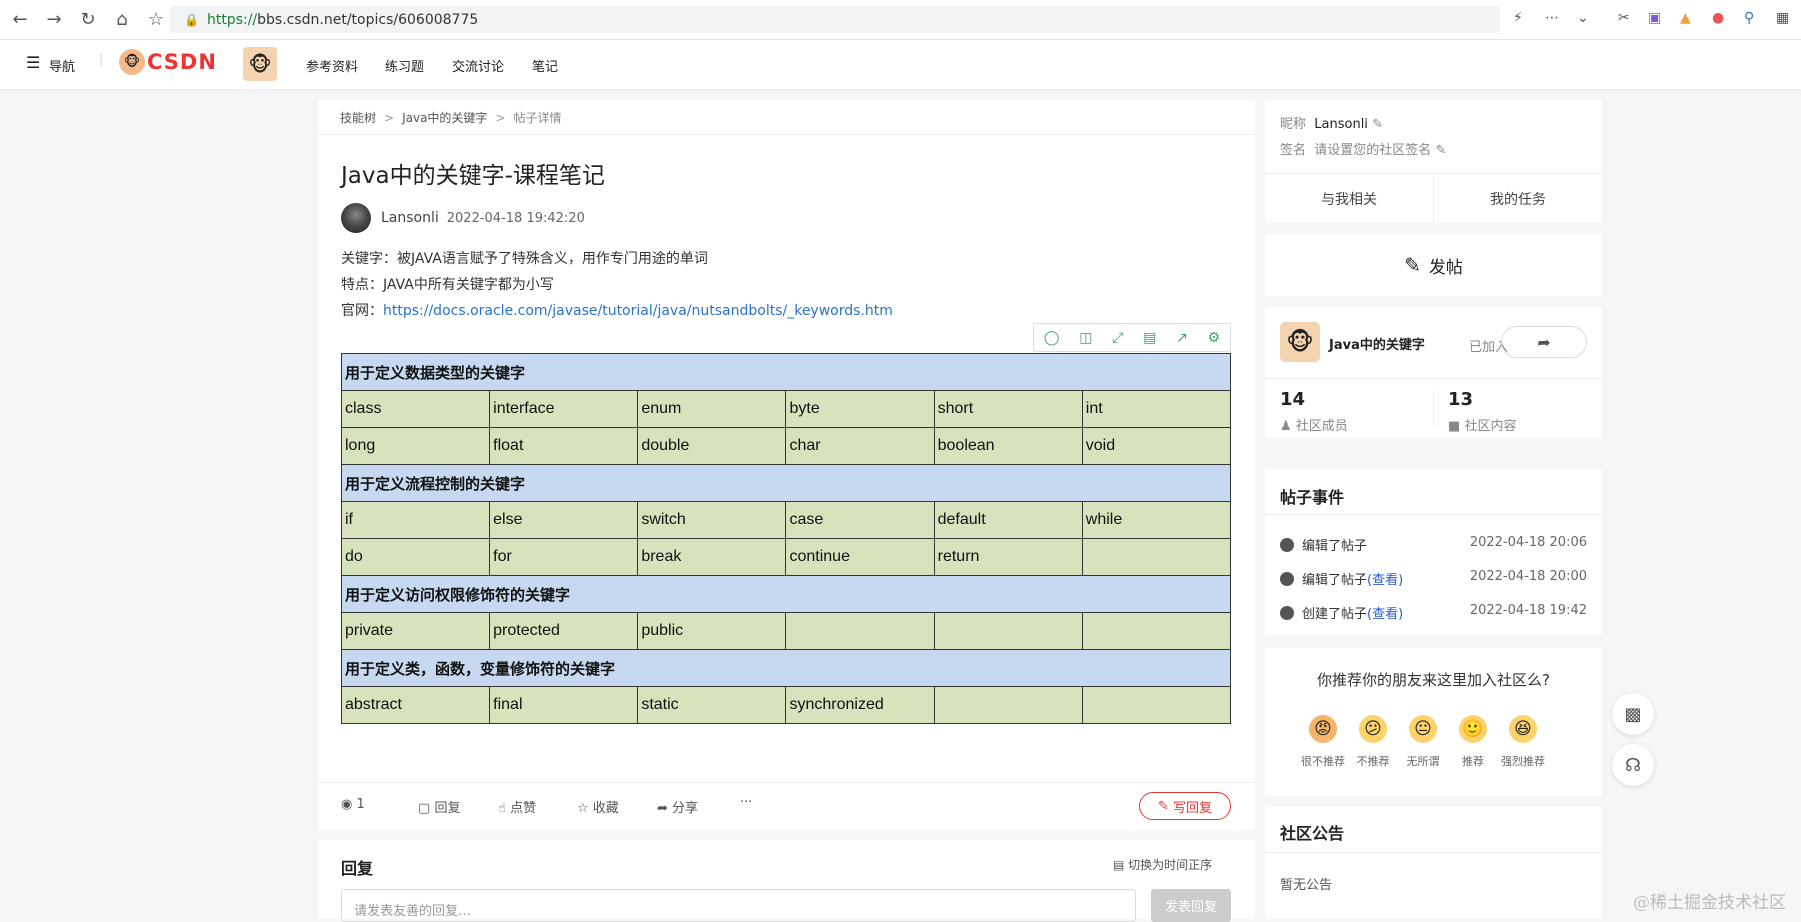 The width and height of the screenshot is (1801, 922). Describe the element at coordinates (1349, 199) in the screenshot. I see `tab-related: 与我相关` at that location.